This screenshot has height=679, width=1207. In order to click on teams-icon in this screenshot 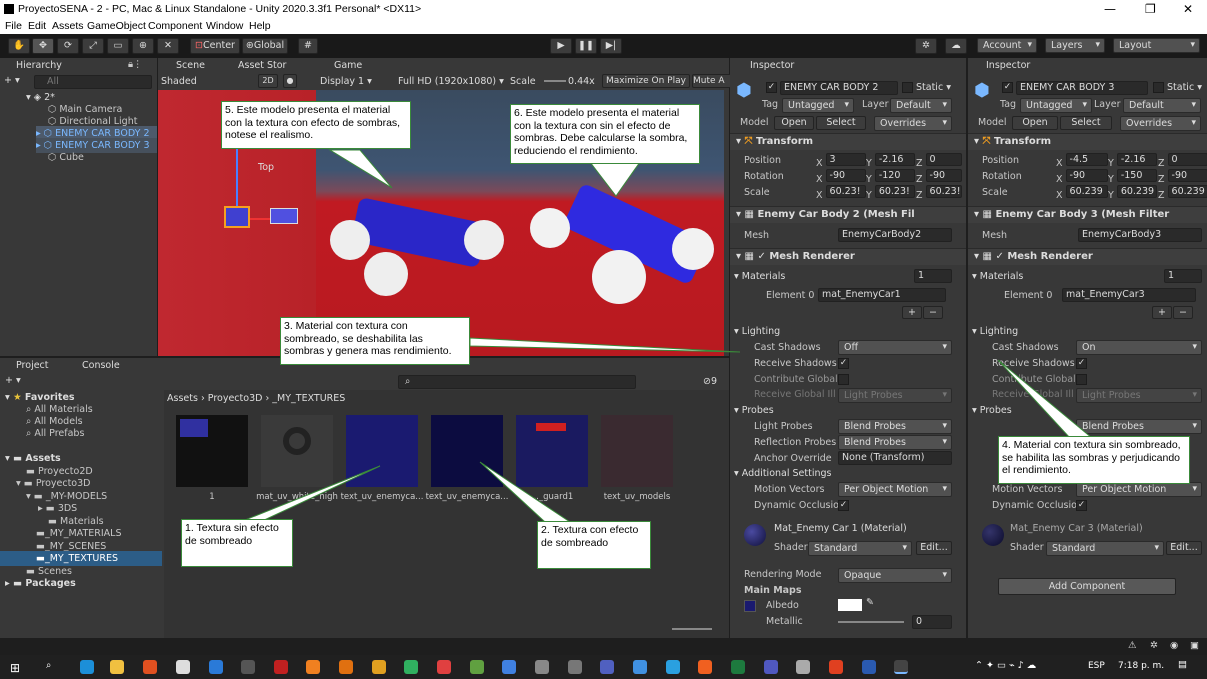, I will do `click(771, 667)`.